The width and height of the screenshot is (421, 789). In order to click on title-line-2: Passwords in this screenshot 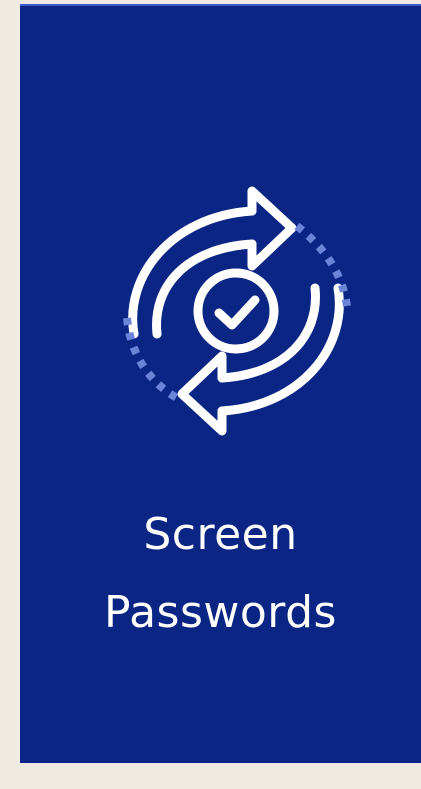, I will do `click(220, 612)`.